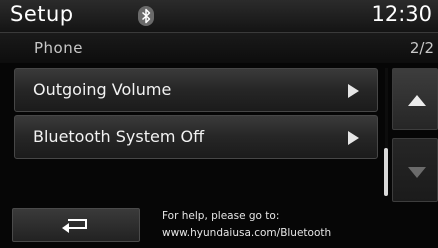 This screenshot has height=248, width=438. I want to click on clock: 12:30, so click(401, 14).